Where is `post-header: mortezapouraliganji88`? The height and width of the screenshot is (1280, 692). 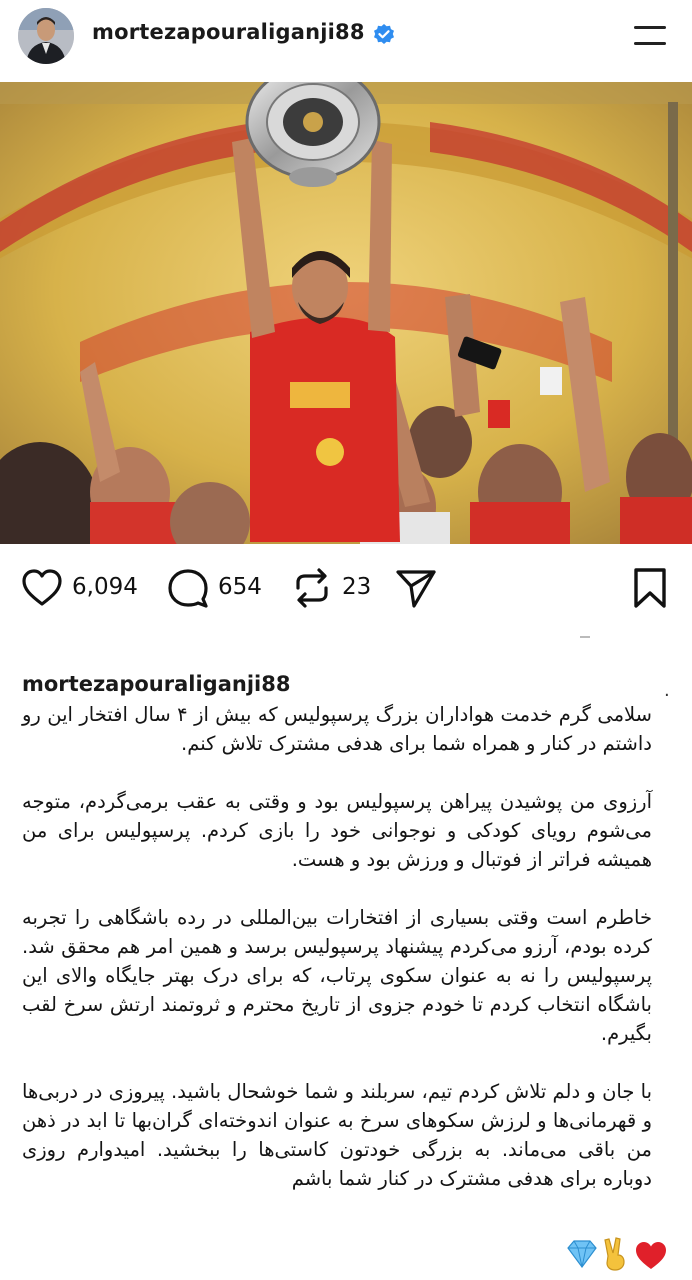 post-header: mortezapouraliganji88 is located at coordinates (346, 36).